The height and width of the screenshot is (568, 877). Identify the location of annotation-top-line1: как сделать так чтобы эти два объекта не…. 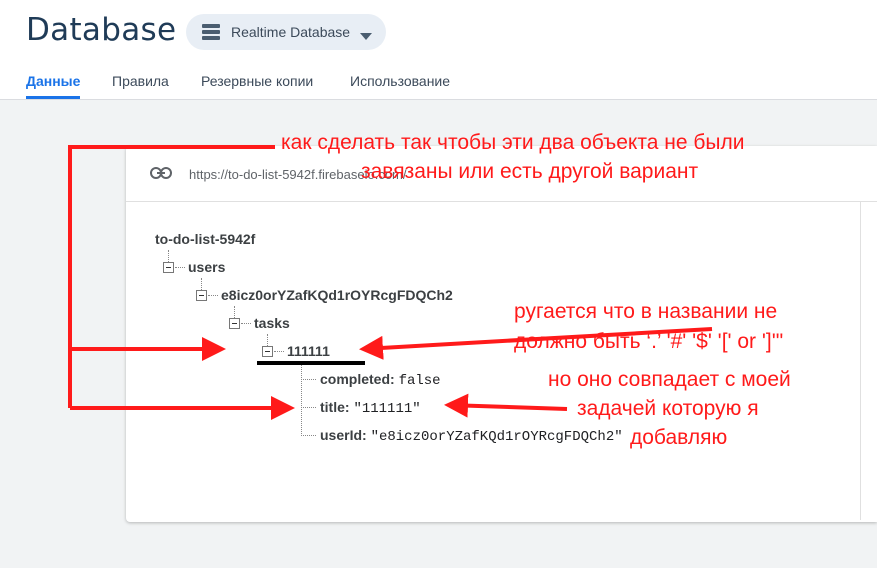
(513, 142).